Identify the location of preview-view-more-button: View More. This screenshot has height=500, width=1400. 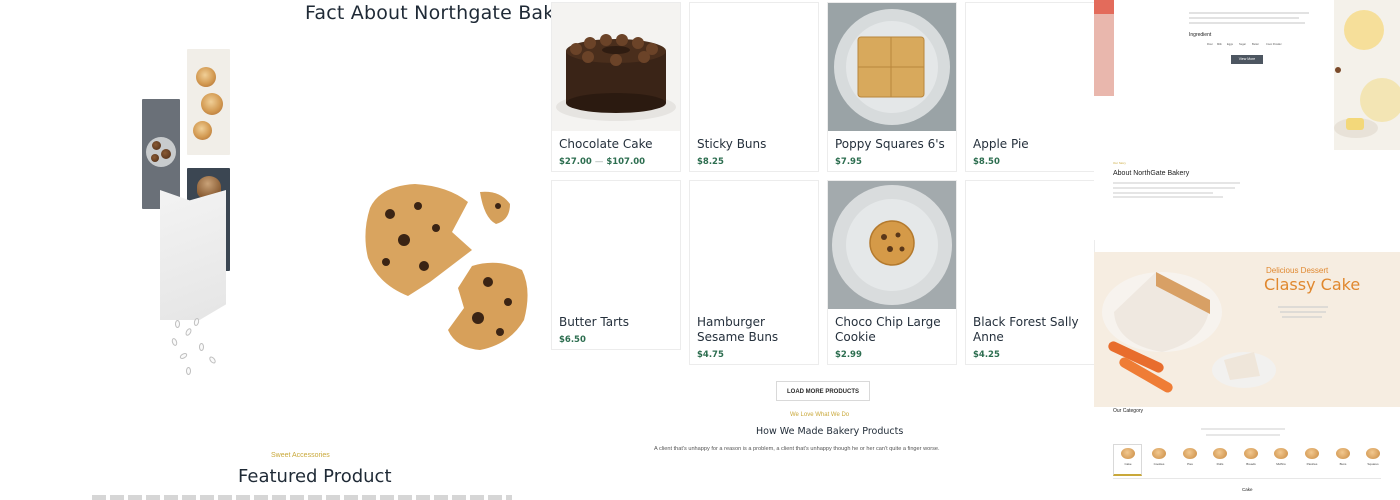
(1247, 59).